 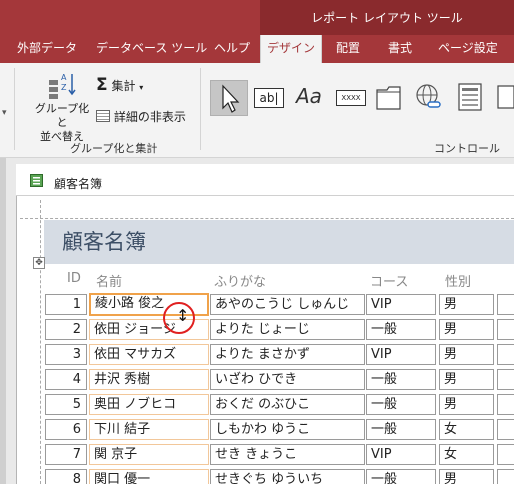 I want to click on button-control: XXXX, so click(x=352, y=98).